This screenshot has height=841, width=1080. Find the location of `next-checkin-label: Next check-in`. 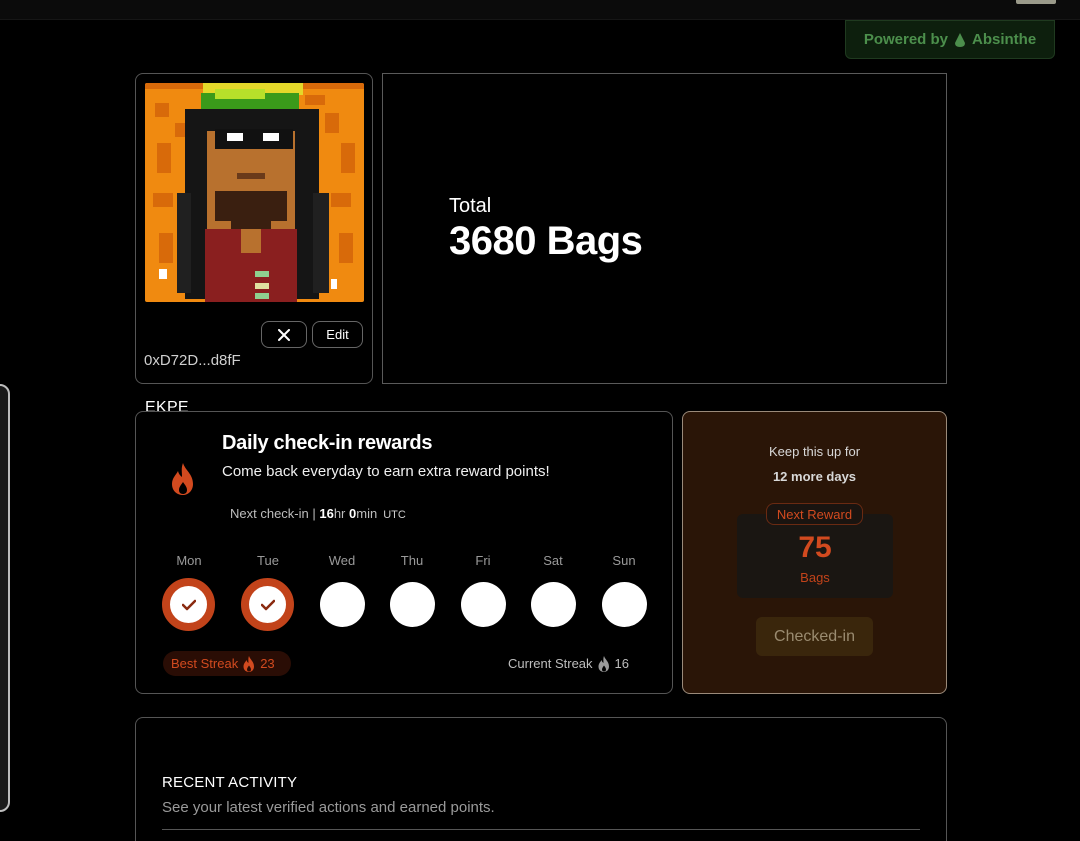

next-checkin-label: Next check-in is located at coordinates (269, 513).